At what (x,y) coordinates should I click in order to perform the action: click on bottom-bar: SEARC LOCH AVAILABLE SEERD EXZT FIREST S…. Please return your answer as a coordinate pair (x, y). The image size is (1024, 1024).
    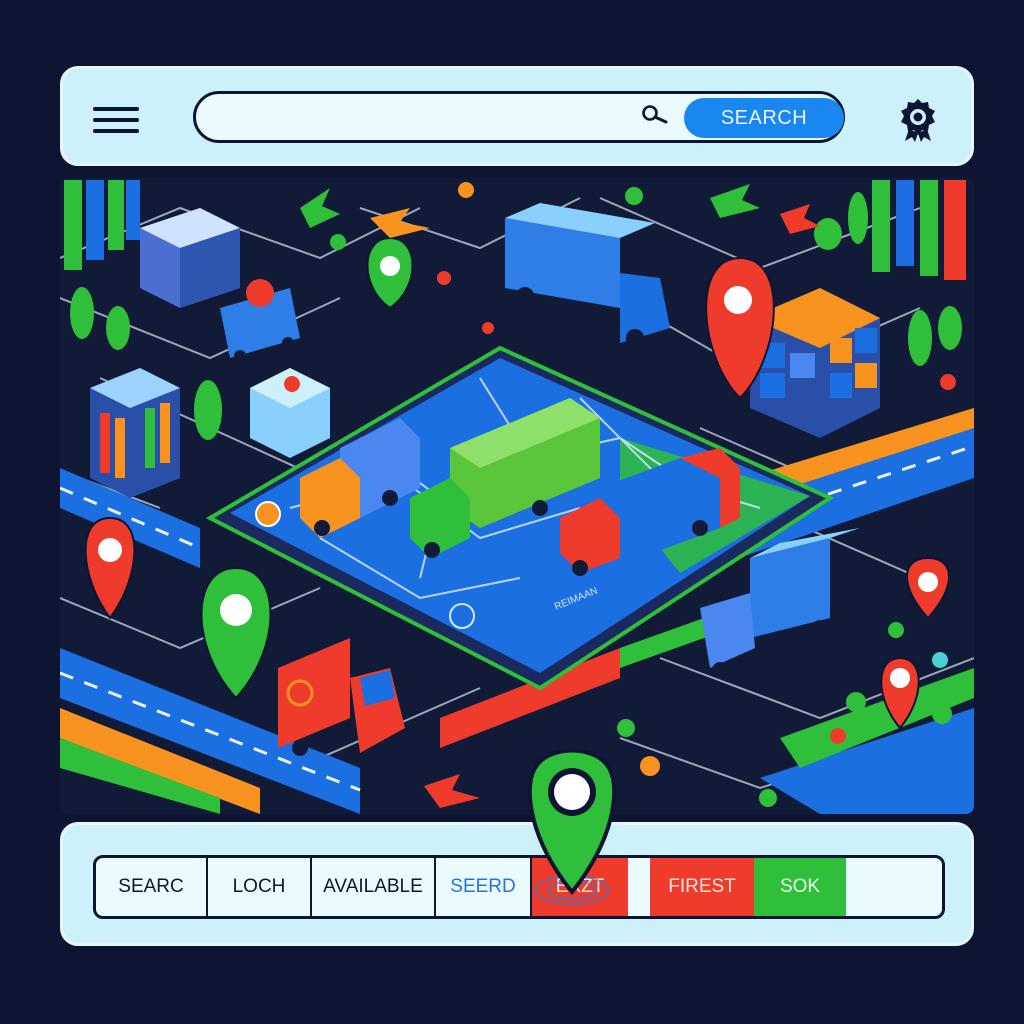
    Looking at the image, I should click on (517, 884).